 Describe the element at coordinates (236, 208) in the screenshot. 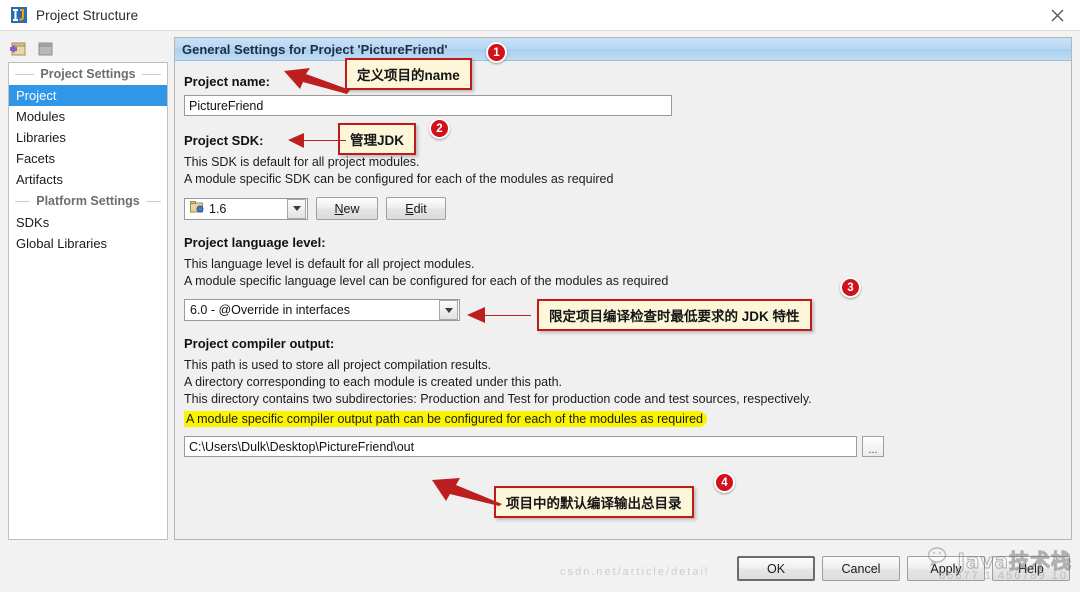

I see `project-sdk-value-wrap: 1.6` at that location.